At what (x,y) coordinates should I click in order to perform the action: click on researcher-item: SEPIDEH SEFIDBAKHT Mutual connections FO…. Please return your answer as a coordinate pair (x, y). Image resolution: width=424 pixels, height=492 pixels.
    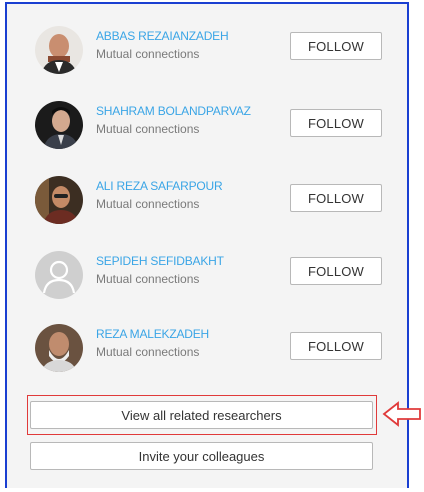
    Looking at the image, I should click on (210, 276).